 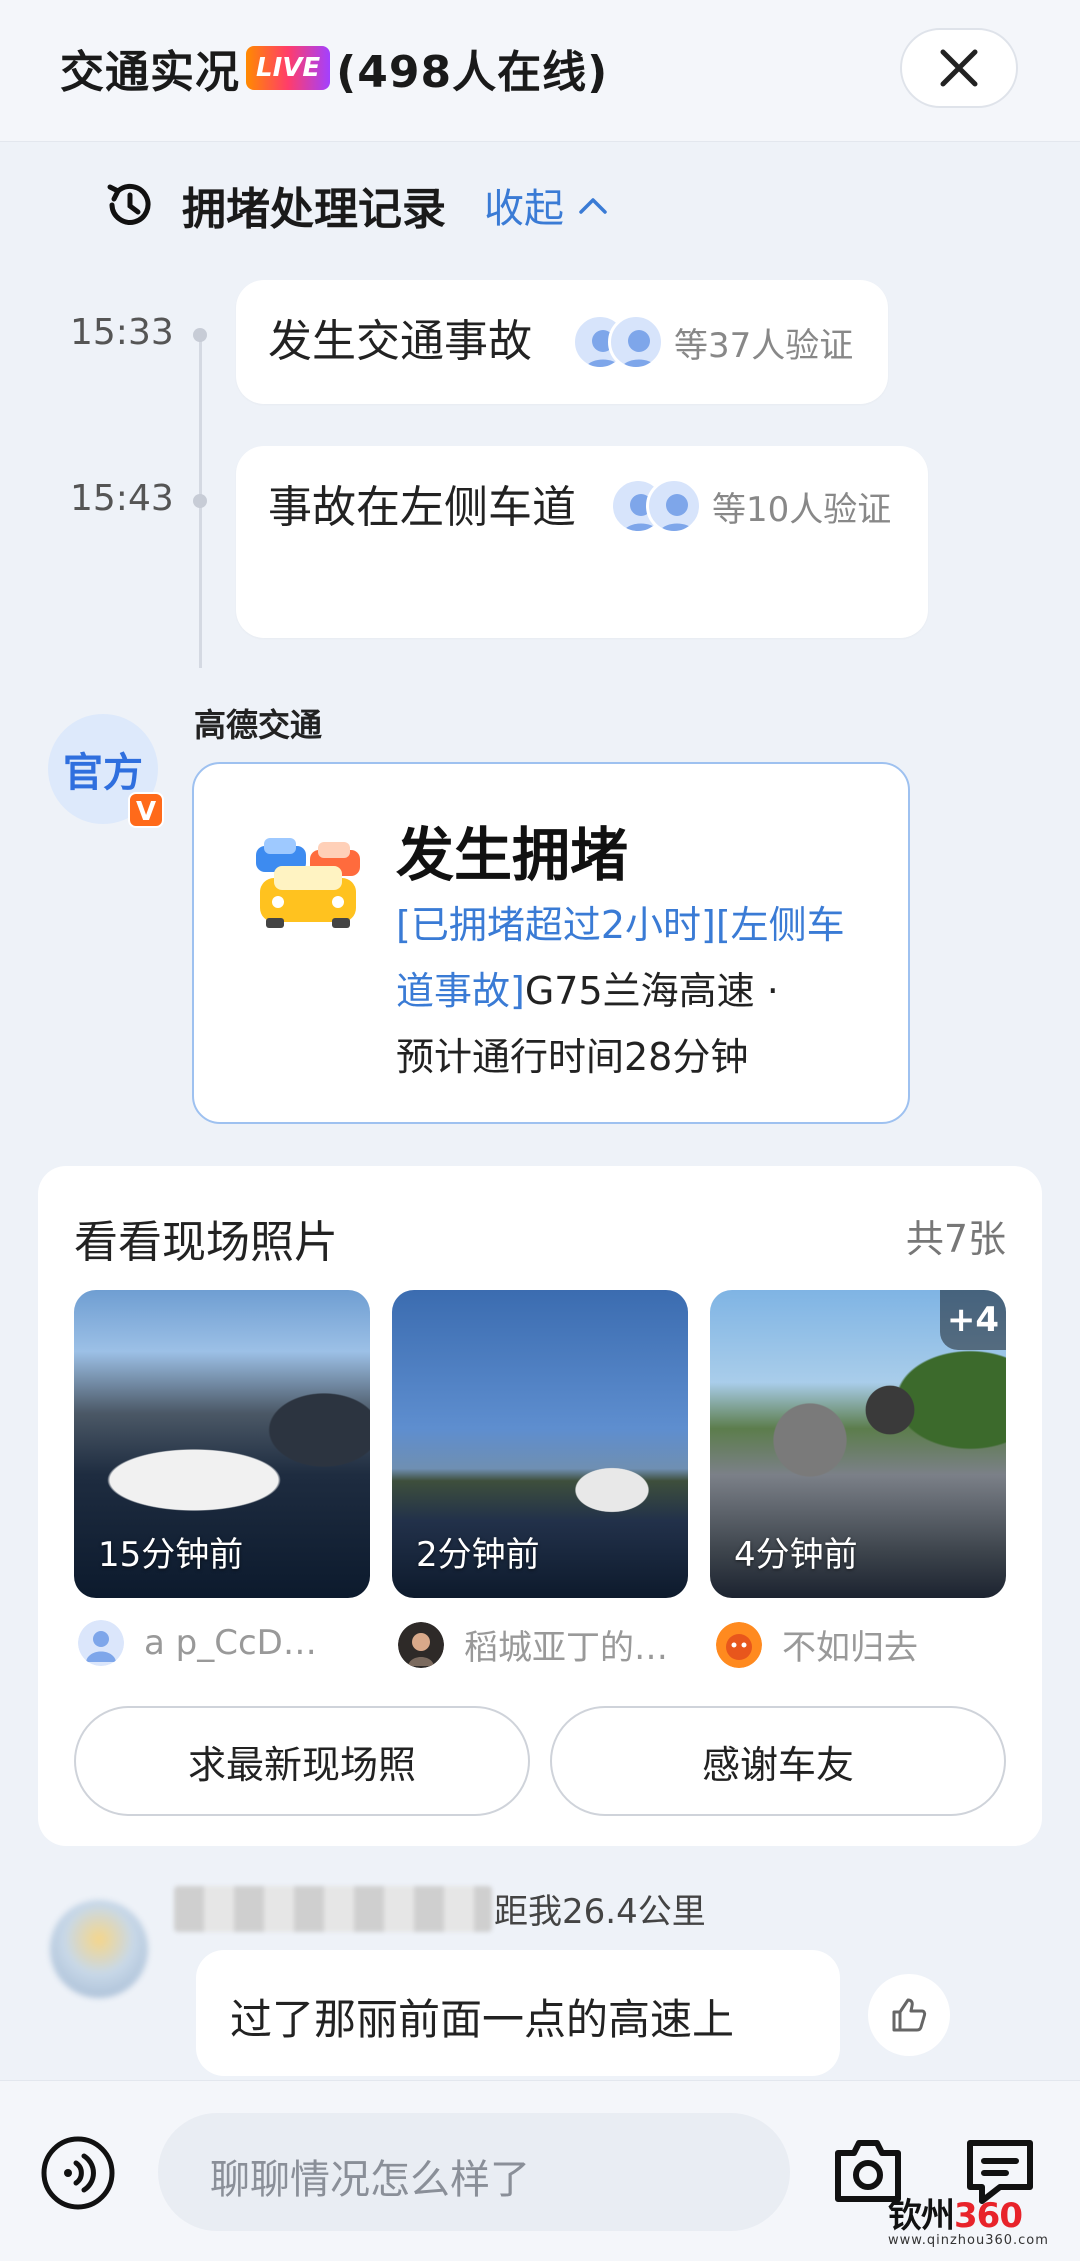 I want to click on photo-uploader: 不如归去, so click(x=817, y=1644).